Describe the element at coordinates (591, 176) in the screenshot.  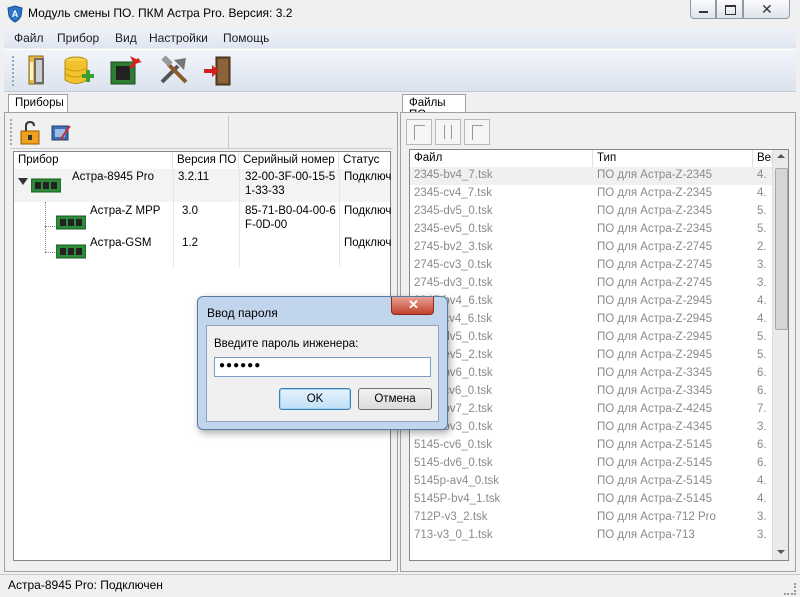
I see `file-row: 2345-bv4_7.tsk ПО для Астра-Z-2345 4.` at that location.